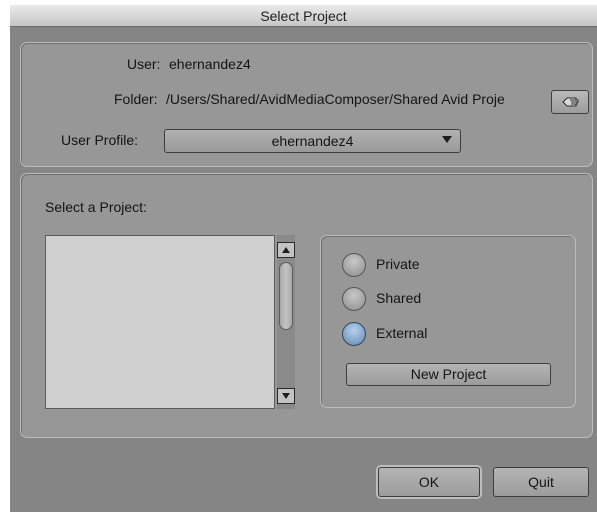 Image resolution: width=597 pixels, height=512 pixels. Describe the element at coordinates (354, 334) in the screenshot. I see `radio-external` at that location.